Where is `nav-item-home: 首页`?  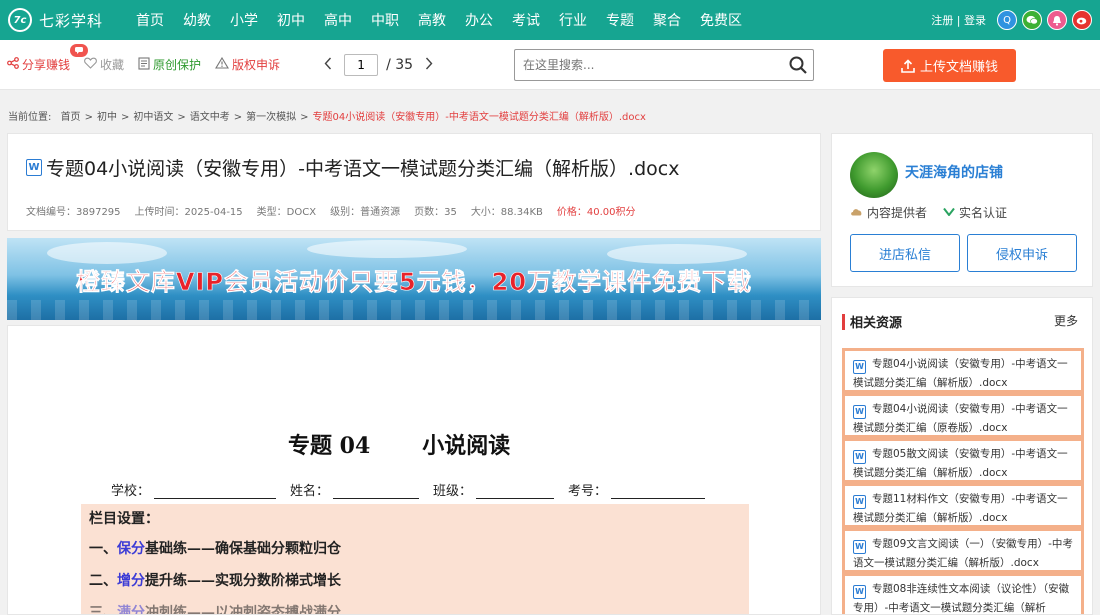 nav-item-home: 首页 is located at coordinates (150, 20).